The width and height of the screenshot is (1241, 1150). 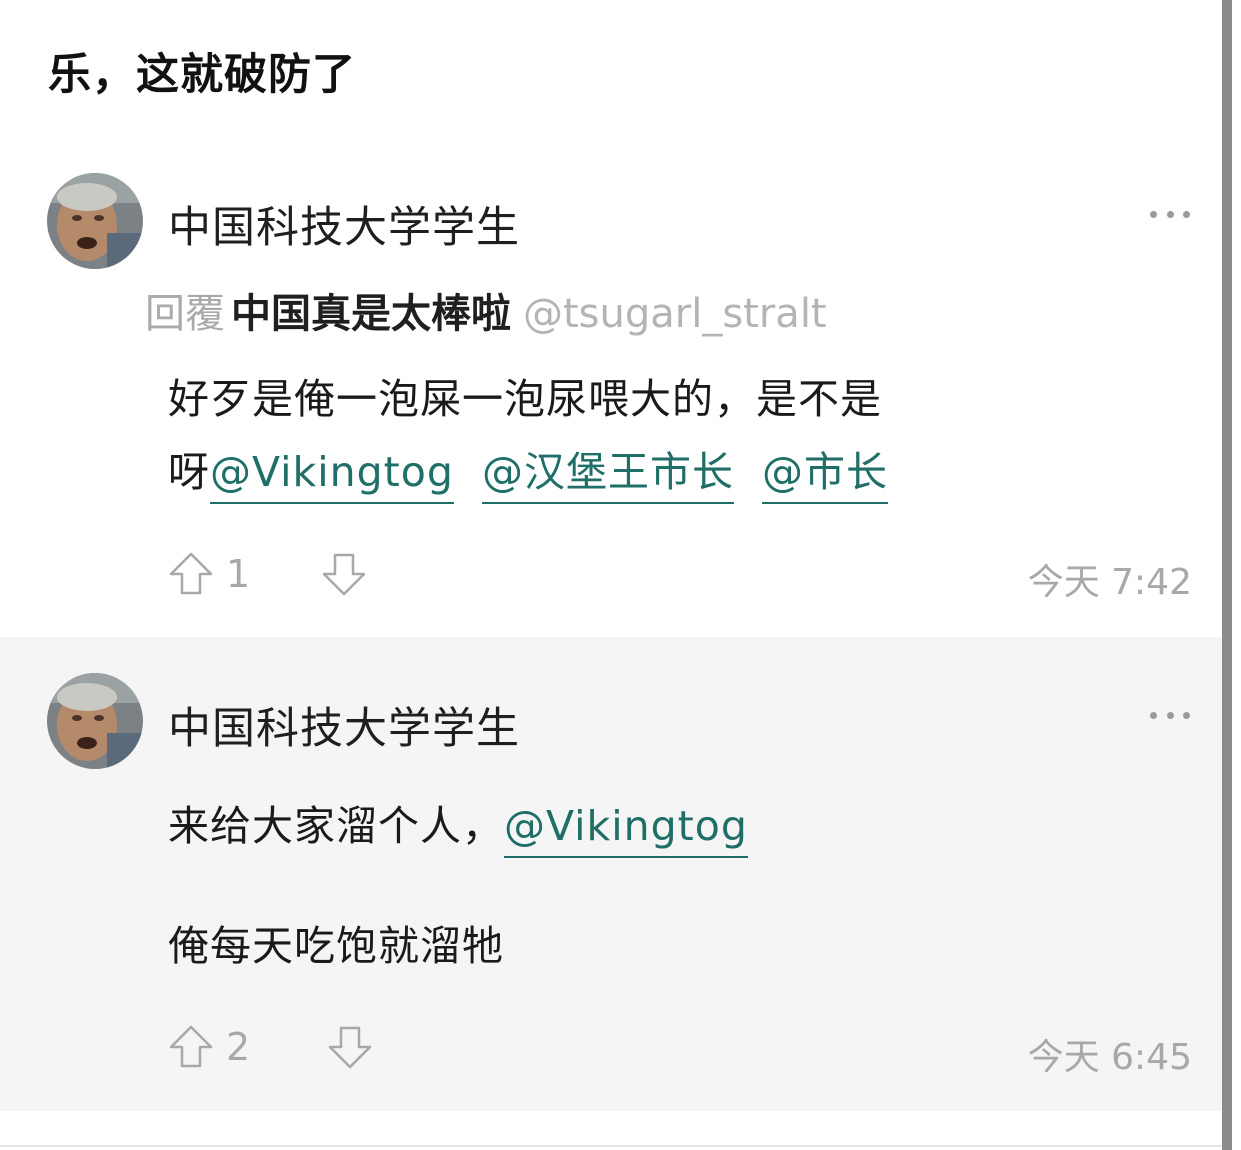 I want to click on reply-to: 回覆 中国真是太棒啦 @tsugarl_stralt, so click(x=486, y=310).